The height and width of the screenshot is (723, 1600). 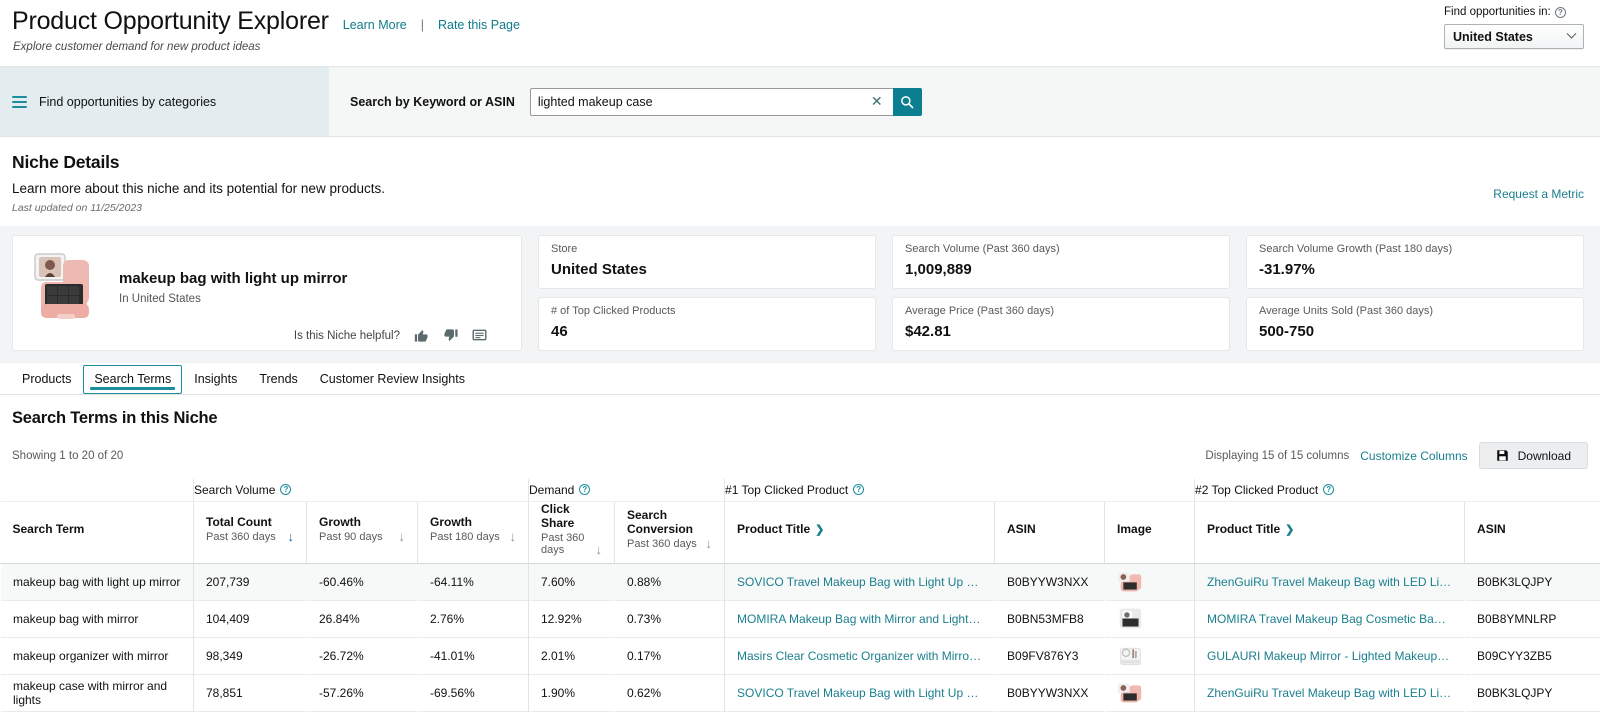 What do you see at coordinates (346, 335) in the screenshot?
I see `helpful-label: Is this Niche helpful?` at bounding box center [346, 335].